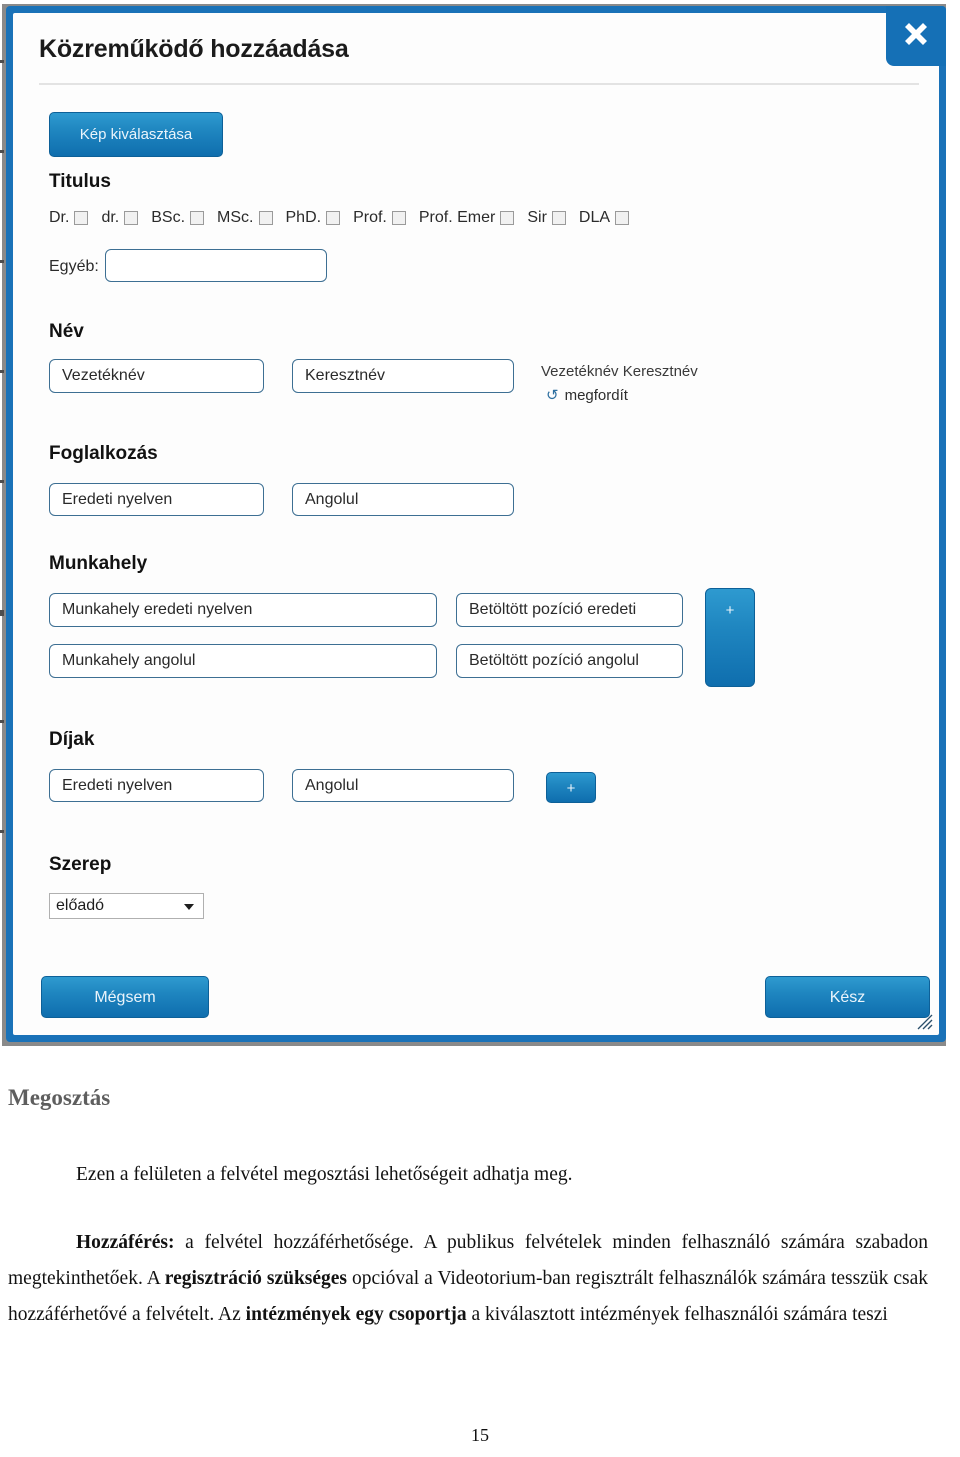  I want to click on close-button, so click(916, 36).